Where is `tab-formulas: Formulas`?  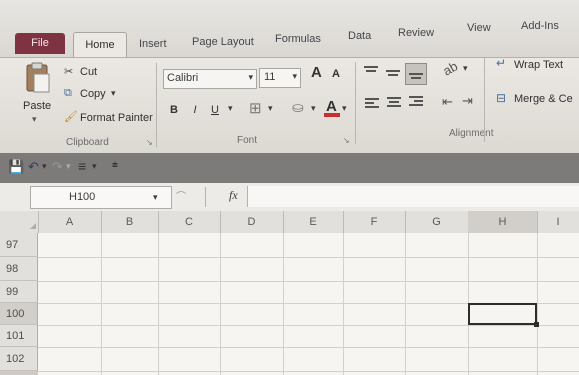 tab-formulas: Formulas is located at coordinates (298, 39).